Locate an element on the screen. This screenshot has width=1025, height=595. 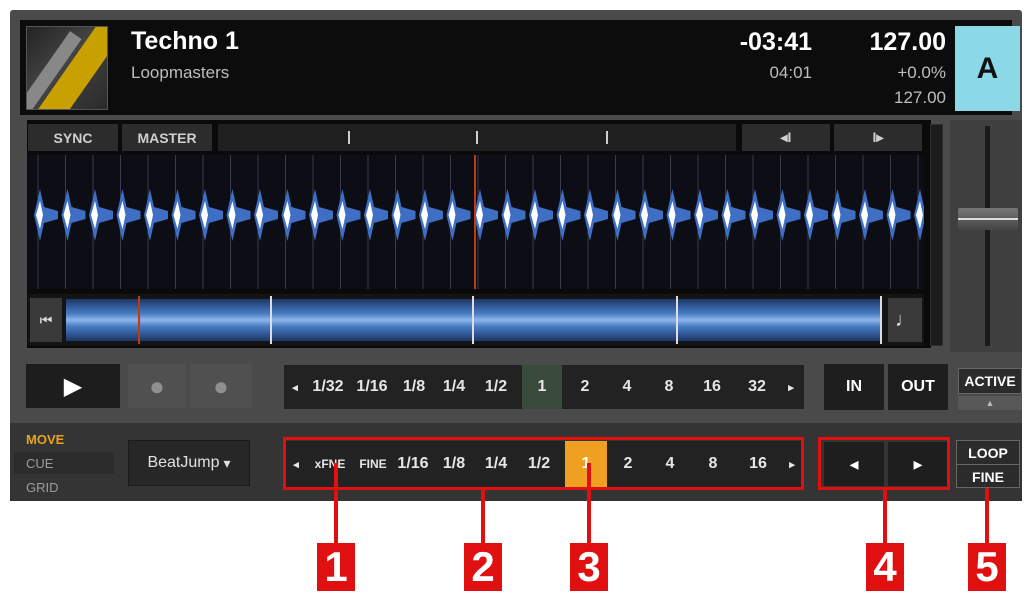
bpm-display: 127.00 is located at coordinates (907, 42).